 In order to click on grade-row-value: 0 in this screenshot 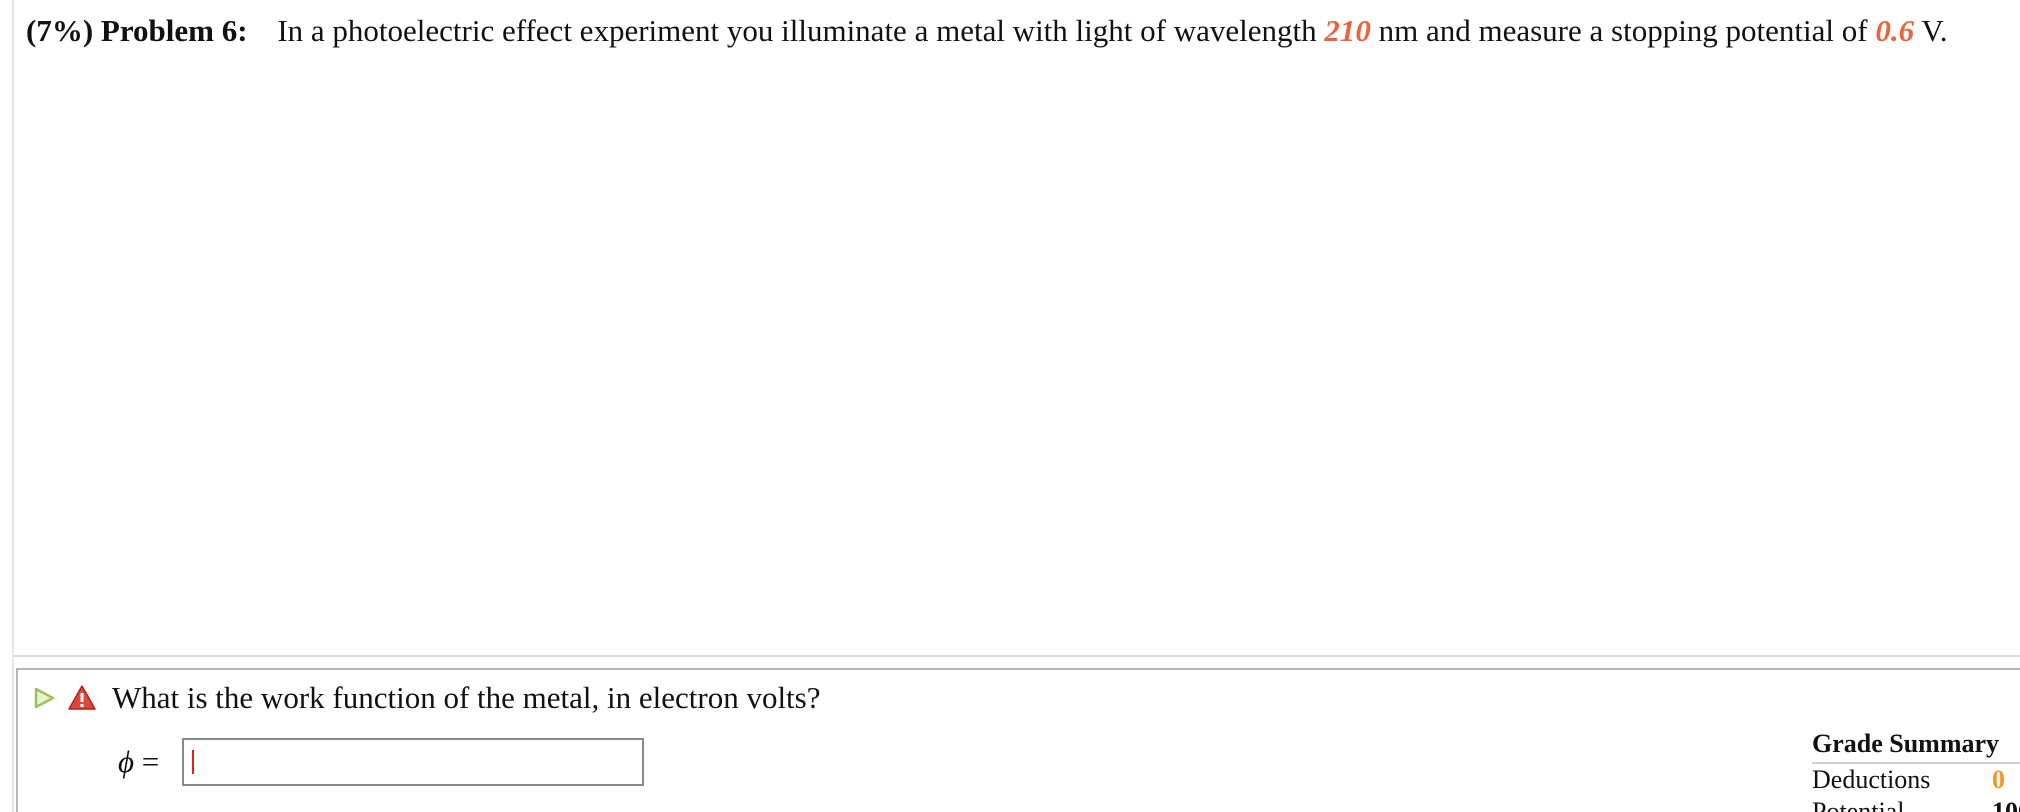, I will do `click(1998, 779)`.